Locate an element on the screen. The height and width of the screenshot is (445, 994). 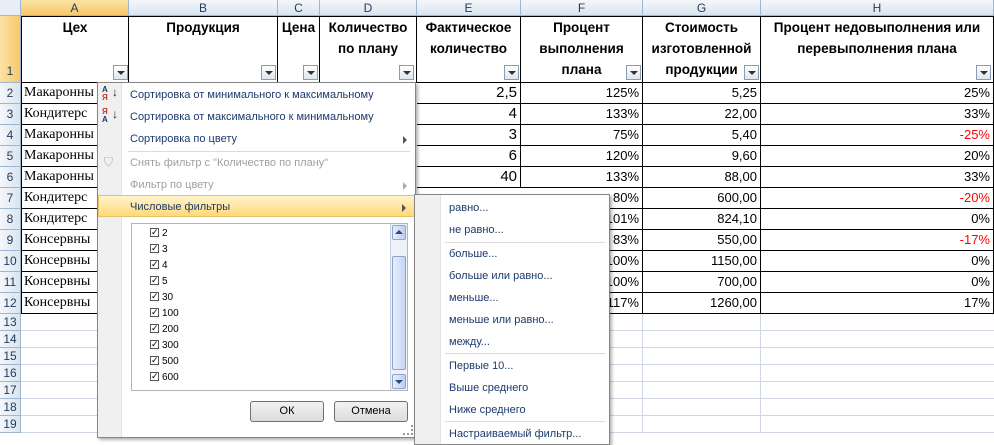
scroll-up-icon is located at coordinates (399, 232).